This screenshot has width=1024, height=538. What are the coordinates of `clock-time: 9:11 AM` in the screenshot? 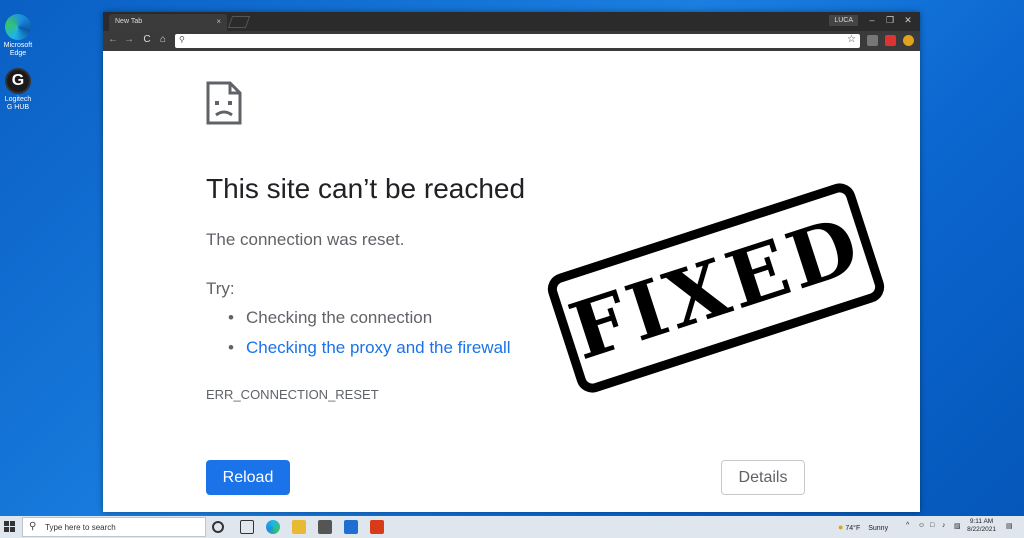 It's located at (981, 521).